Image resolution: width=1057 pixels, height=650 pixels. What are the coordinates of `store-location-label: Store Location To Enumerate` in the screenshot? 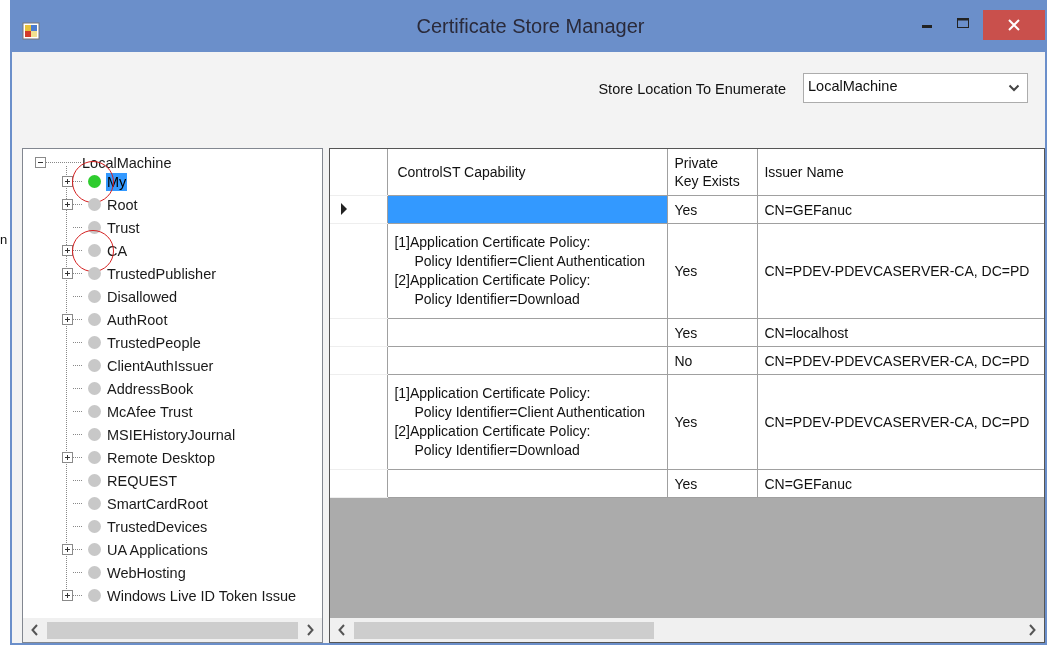 It's located at (692, 89).